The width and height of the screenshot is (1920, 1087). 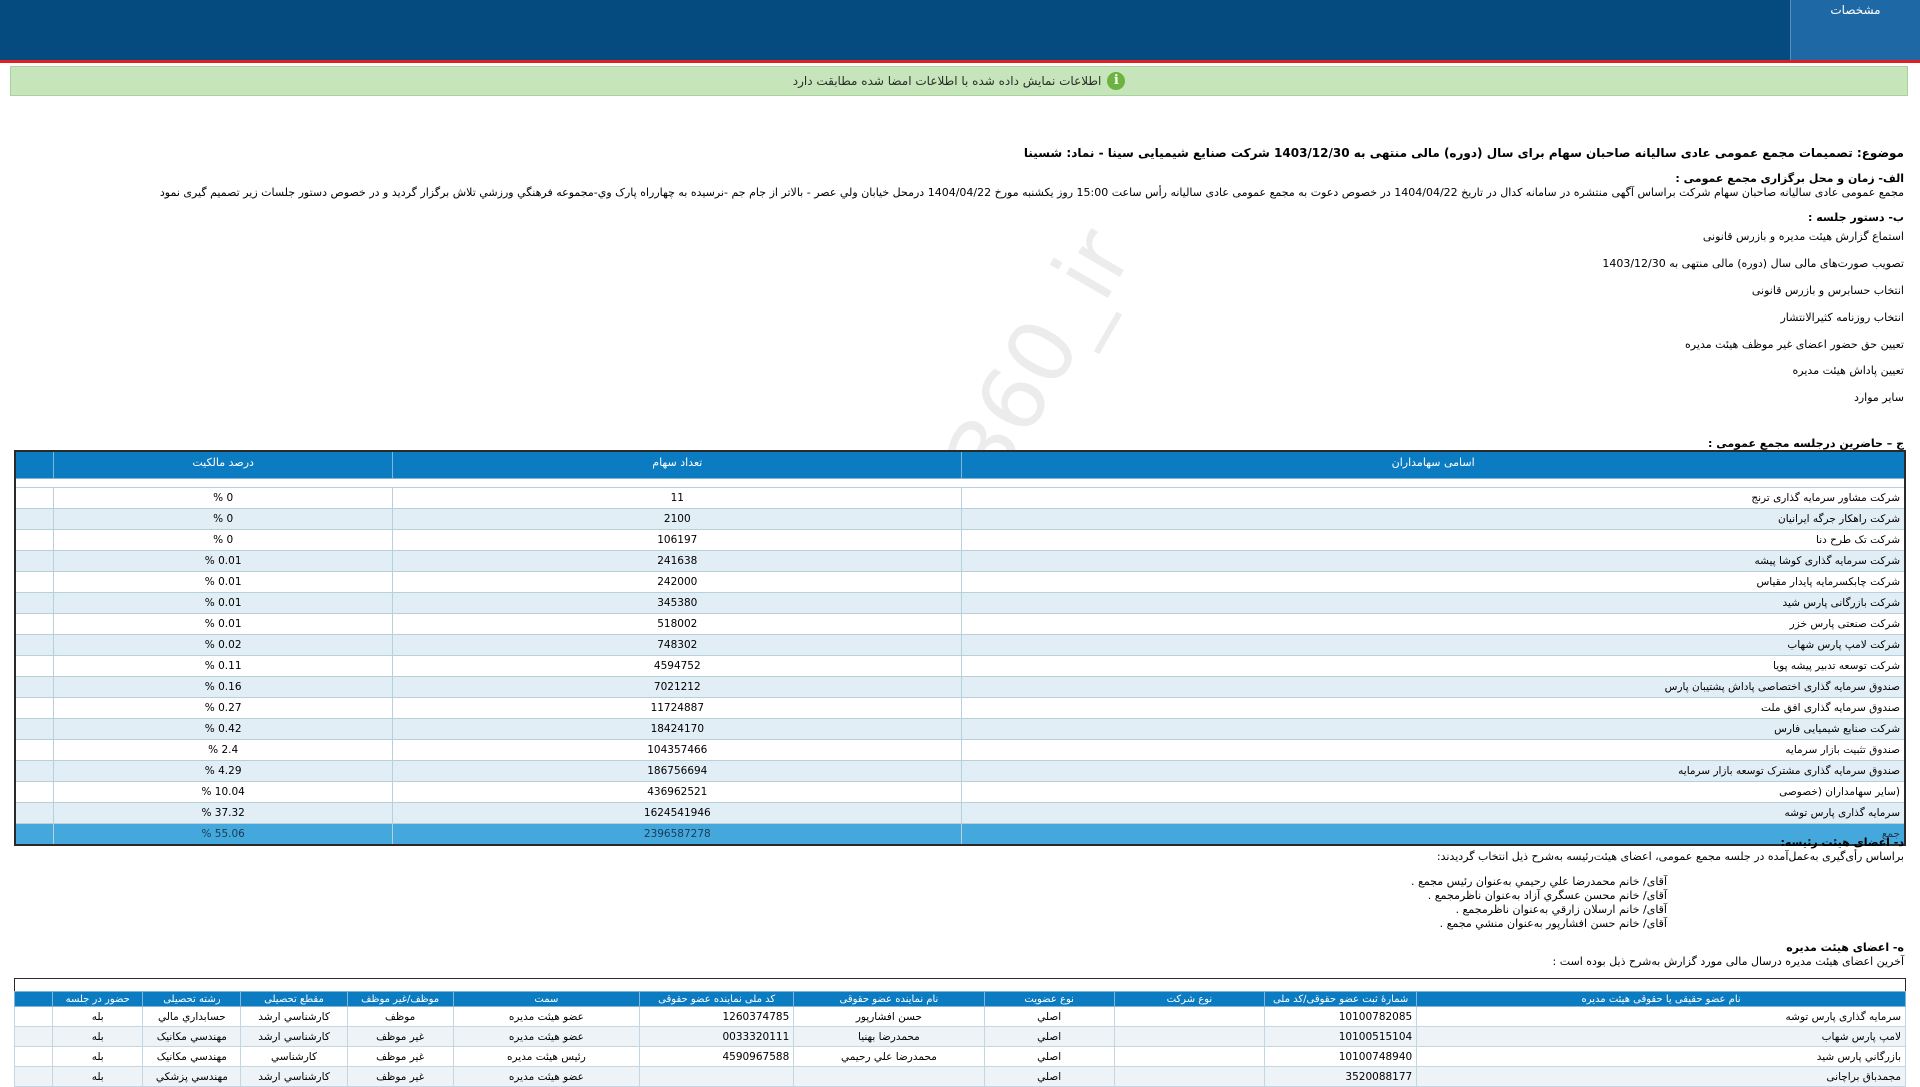 What do you see at coordinates (889, 999) in the screenshot?
I see `column-header: نام نماینده عضو حقوقی` at bounding box center [889, 999].